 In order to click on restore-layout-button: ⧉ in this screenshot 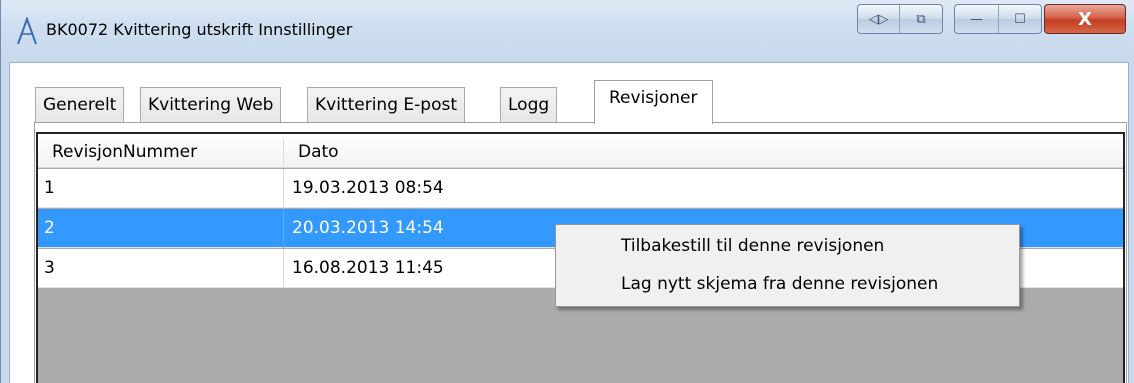, I will do `click(921, 19)`.